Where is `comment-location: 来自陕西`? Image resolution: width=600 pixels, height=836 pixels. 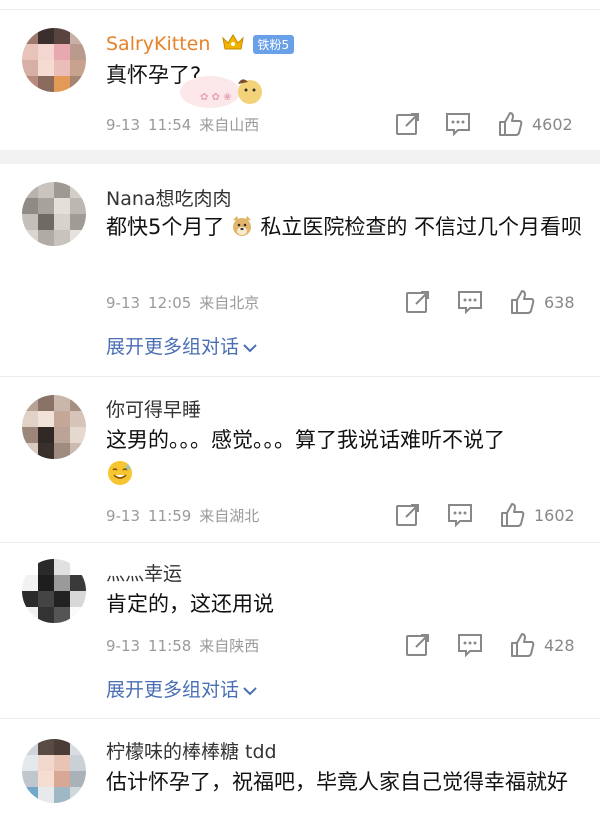 comment-location: 来自陕西 is located at coordinates (229, 646).